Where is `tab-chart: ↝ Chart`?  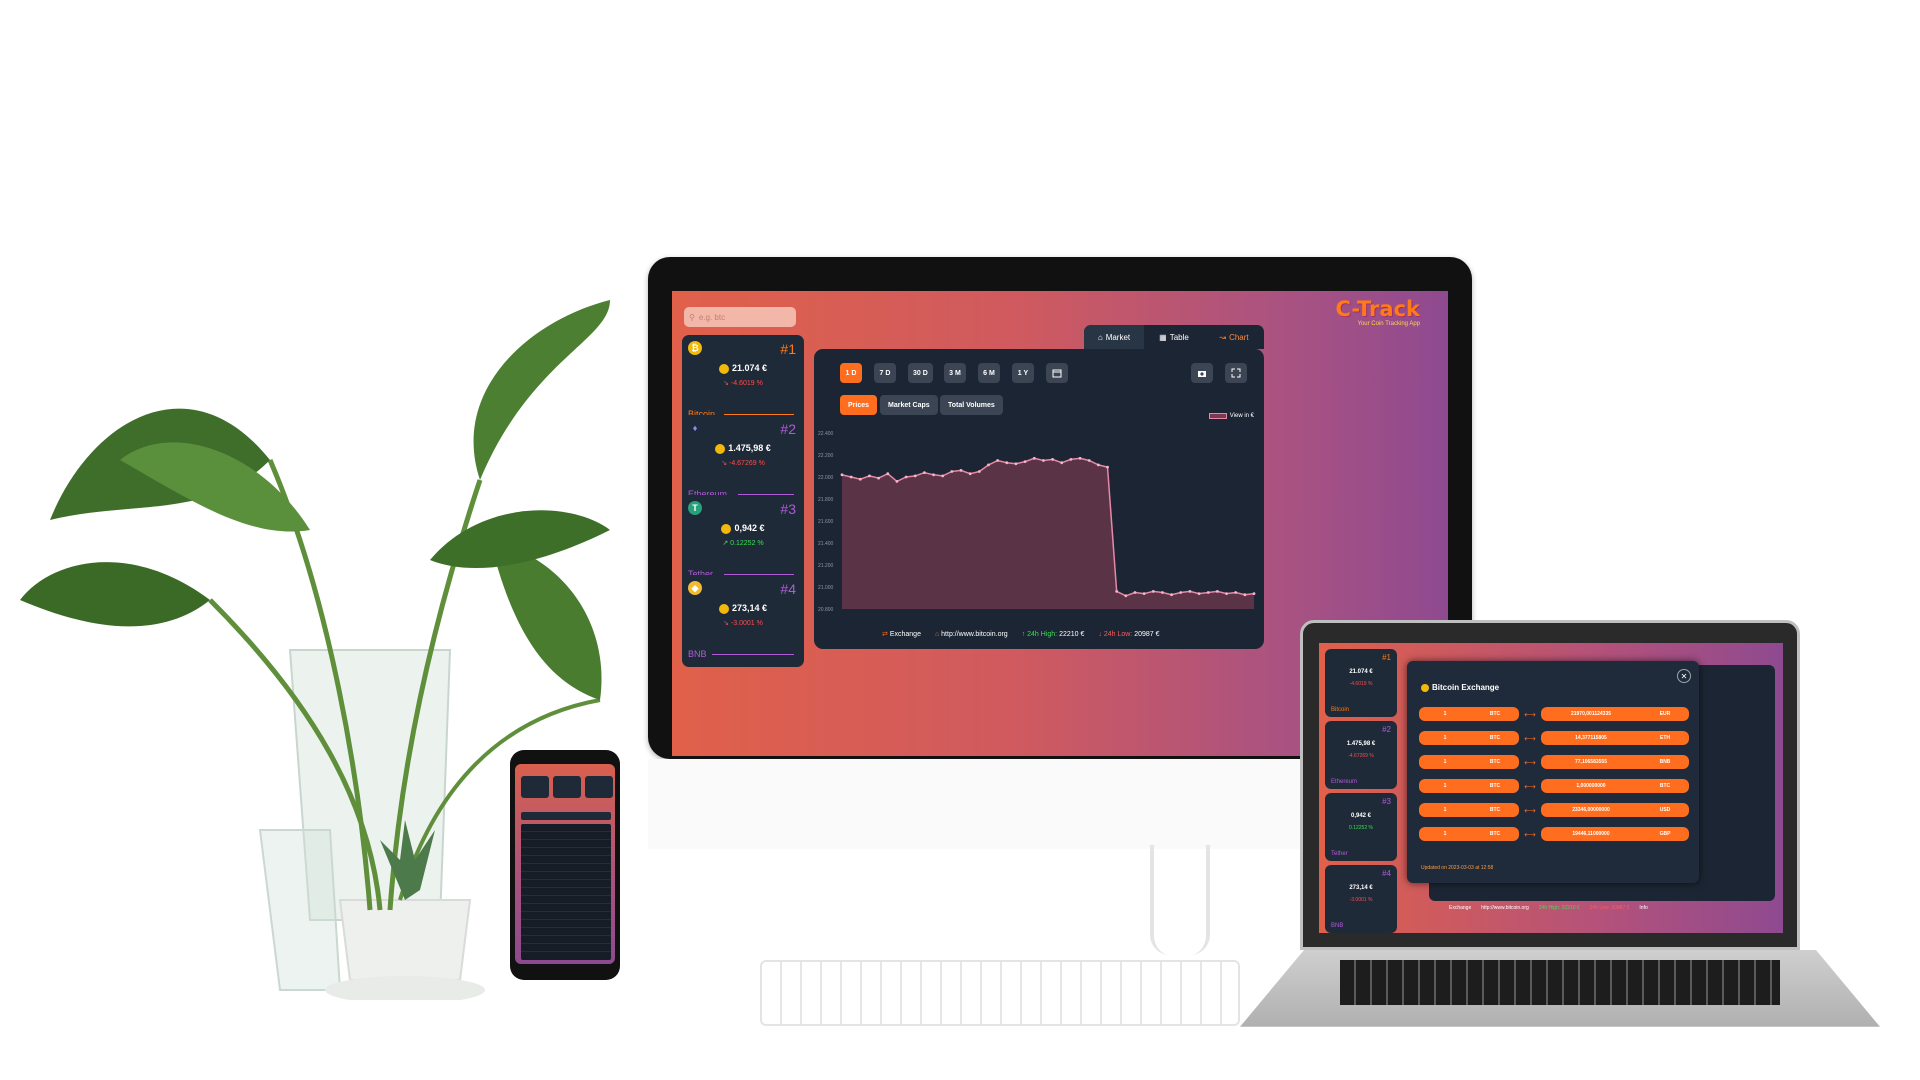 tab-chart: ↝ Chart is located at coordinates (1234, 337).